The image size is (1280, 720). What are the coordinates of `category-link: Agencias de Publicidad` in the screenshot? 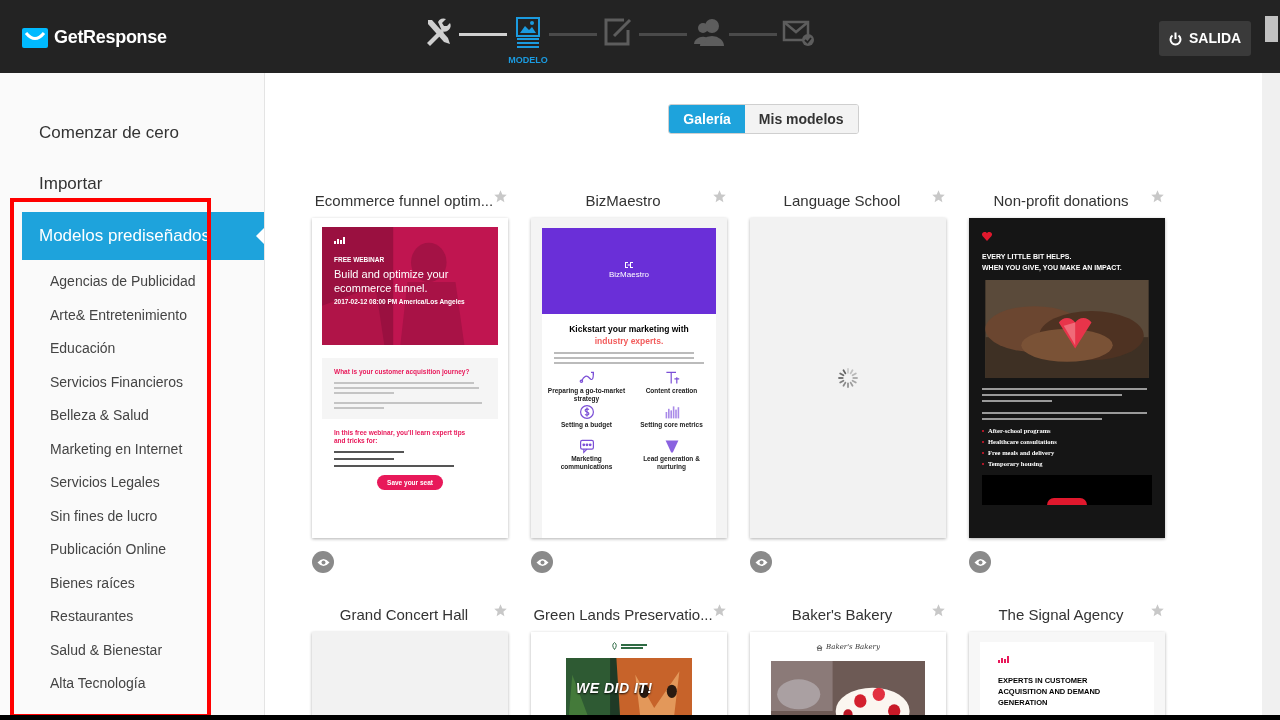 It's located at (123, 282).